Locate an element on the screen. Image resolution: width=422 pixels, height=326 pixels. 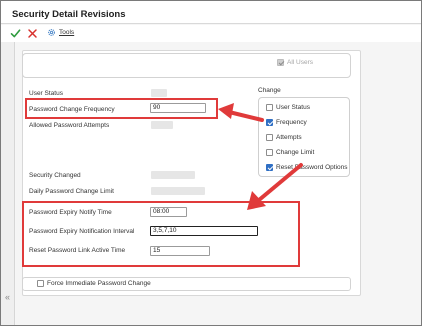
arrow-to-reset-options is located at coordinates (275, 186).